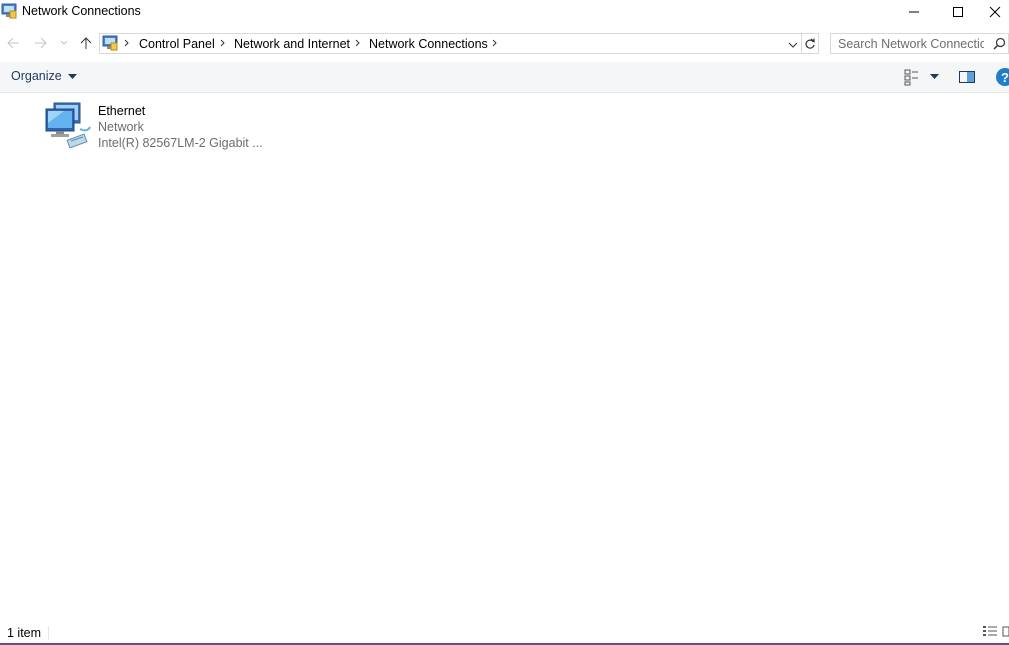 The height and width of the screenshot is (645, 1009). Describe the element at coordinates (999, 43) in the screenshot. I see `search-icon` at that location.